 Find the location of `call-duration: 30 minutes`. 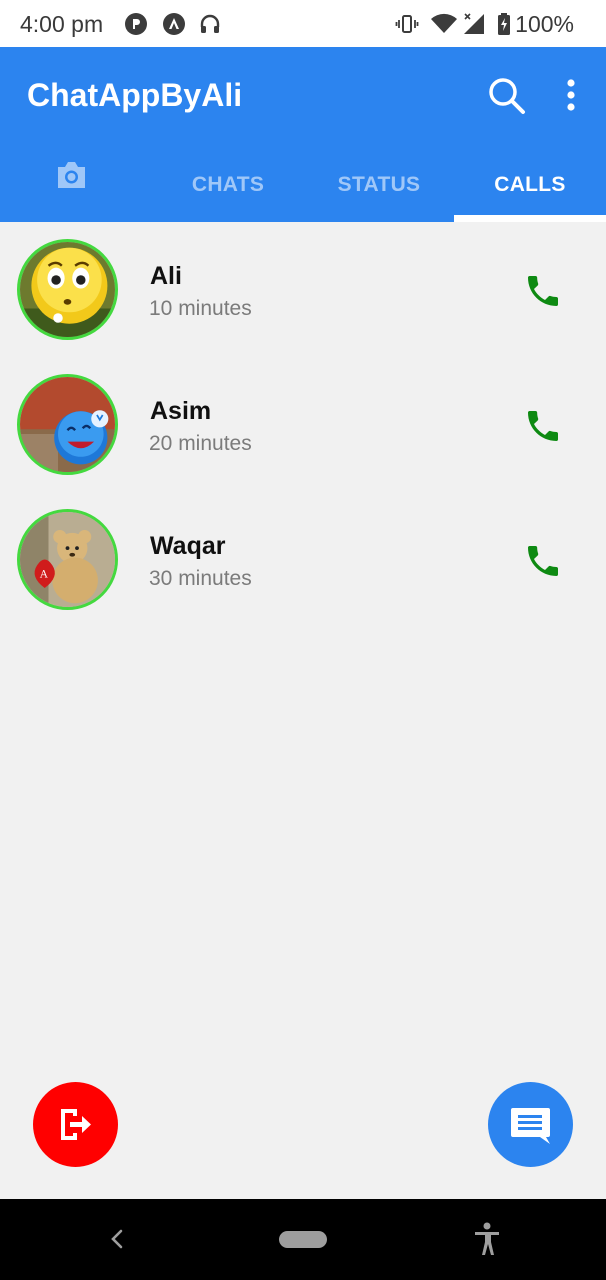

call-duration: 30 minutes is located at coordinates (200, 578).